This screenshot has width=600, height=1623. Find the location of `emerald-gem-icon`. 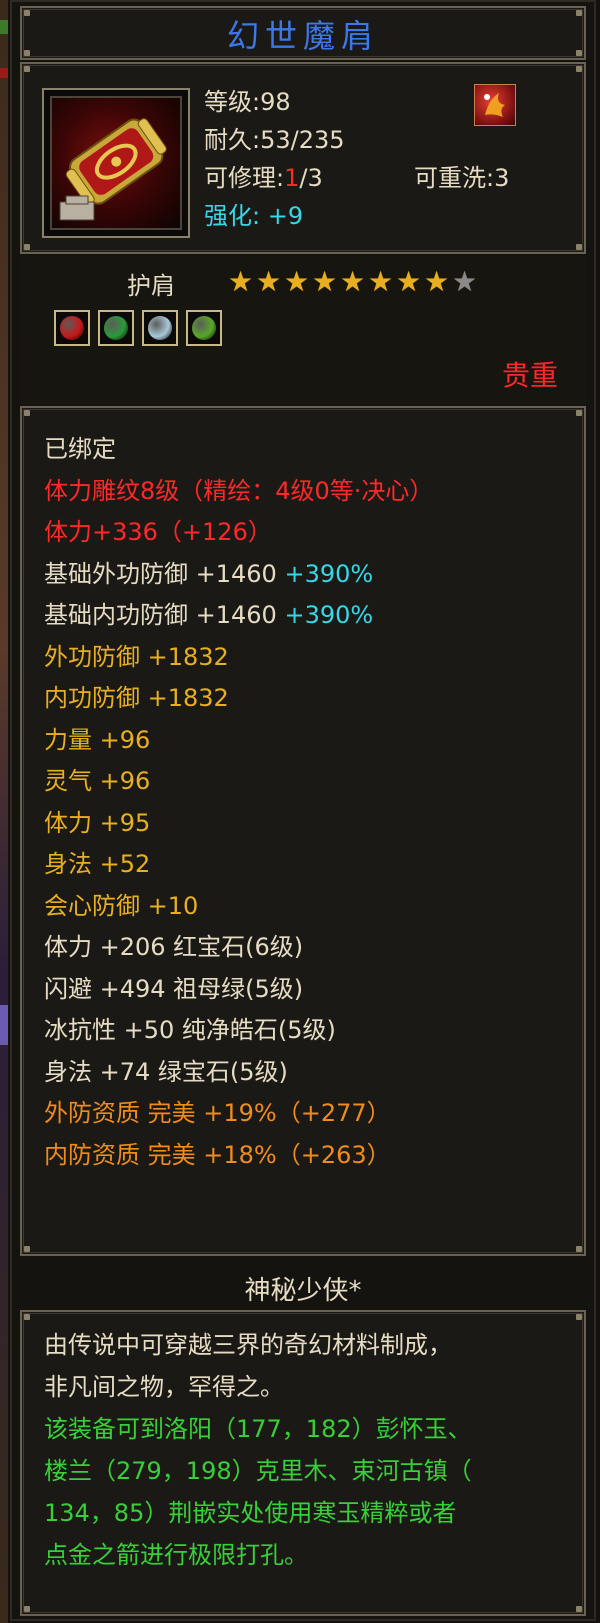

emerald-gem-icon is located at coordinates (116, 328).